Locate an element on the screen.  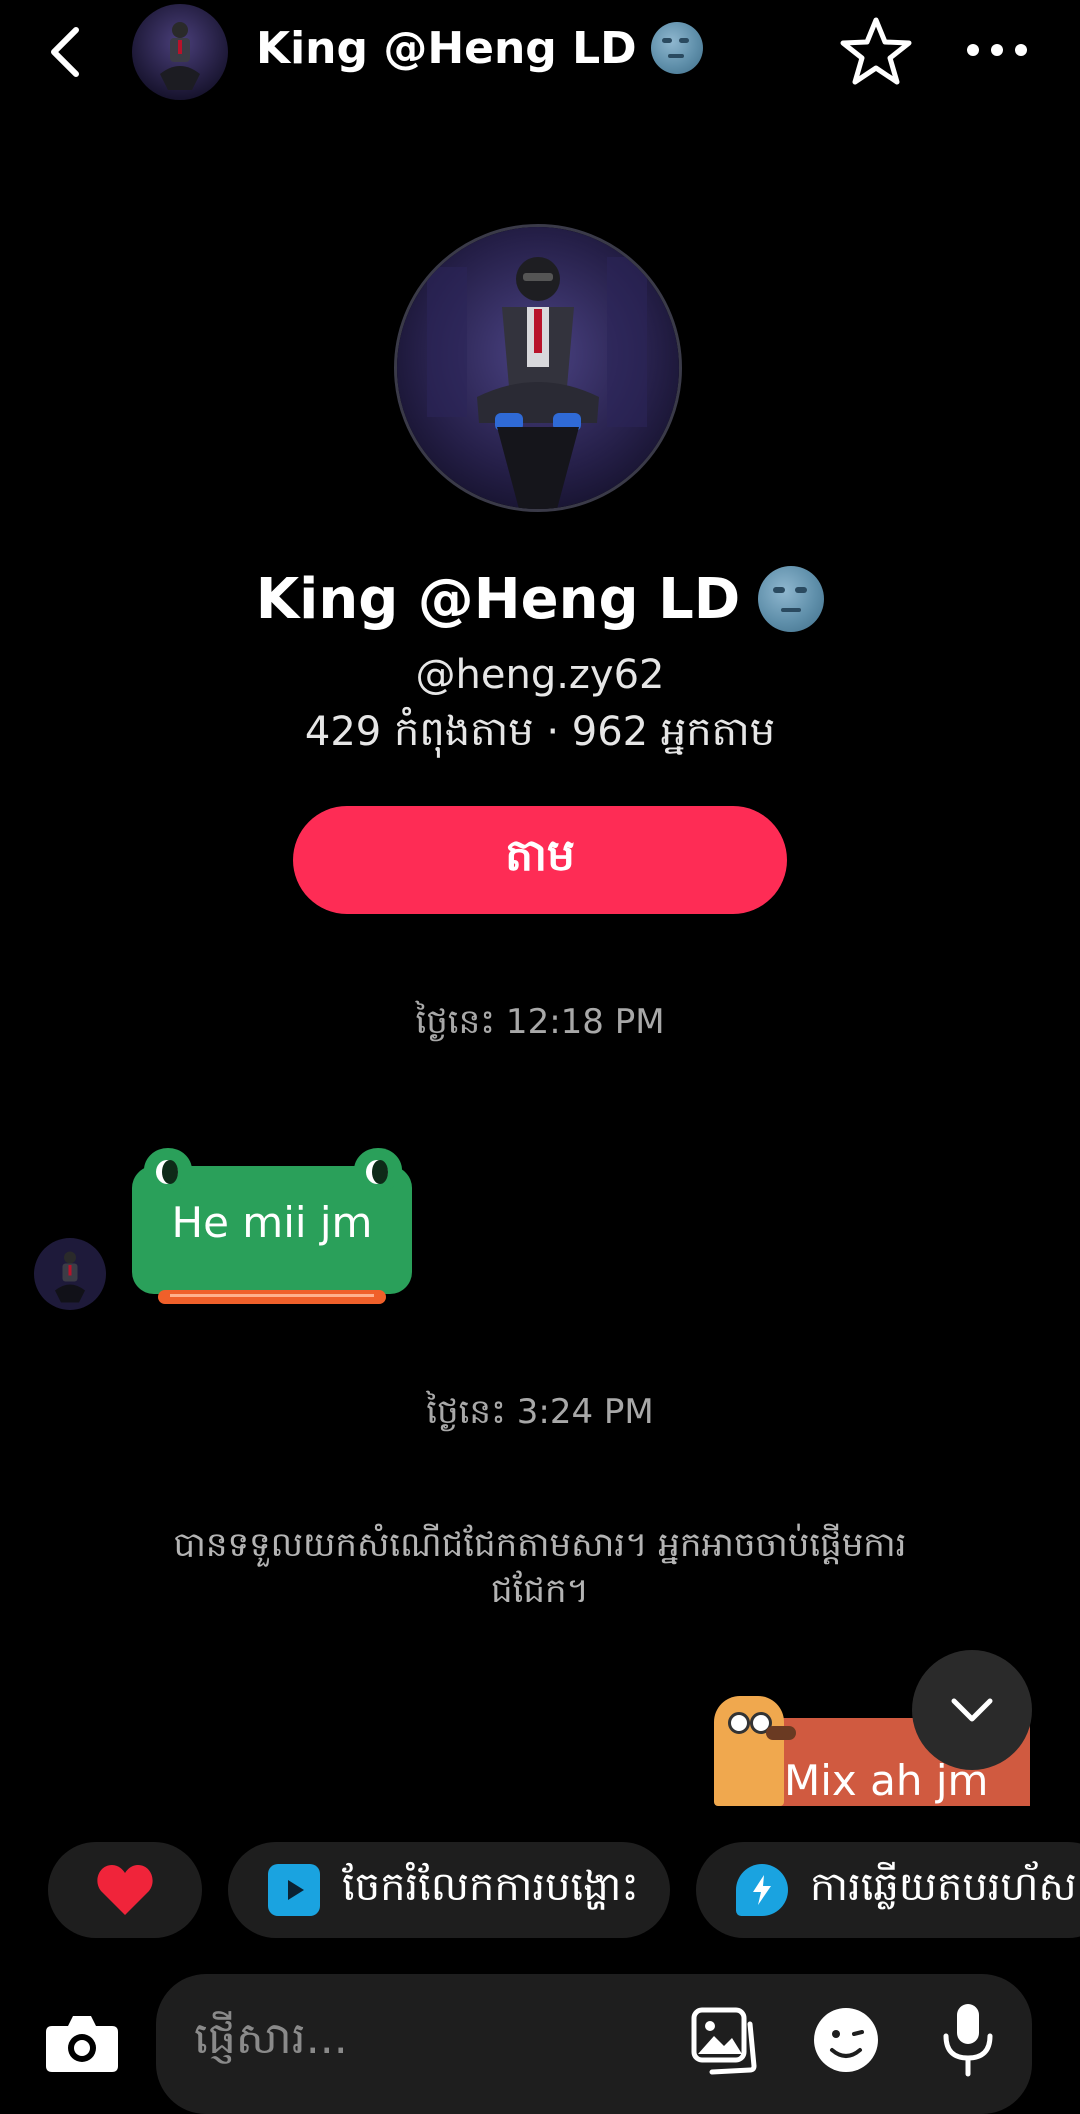
emoji-button is located at coordinates (846, 2040).